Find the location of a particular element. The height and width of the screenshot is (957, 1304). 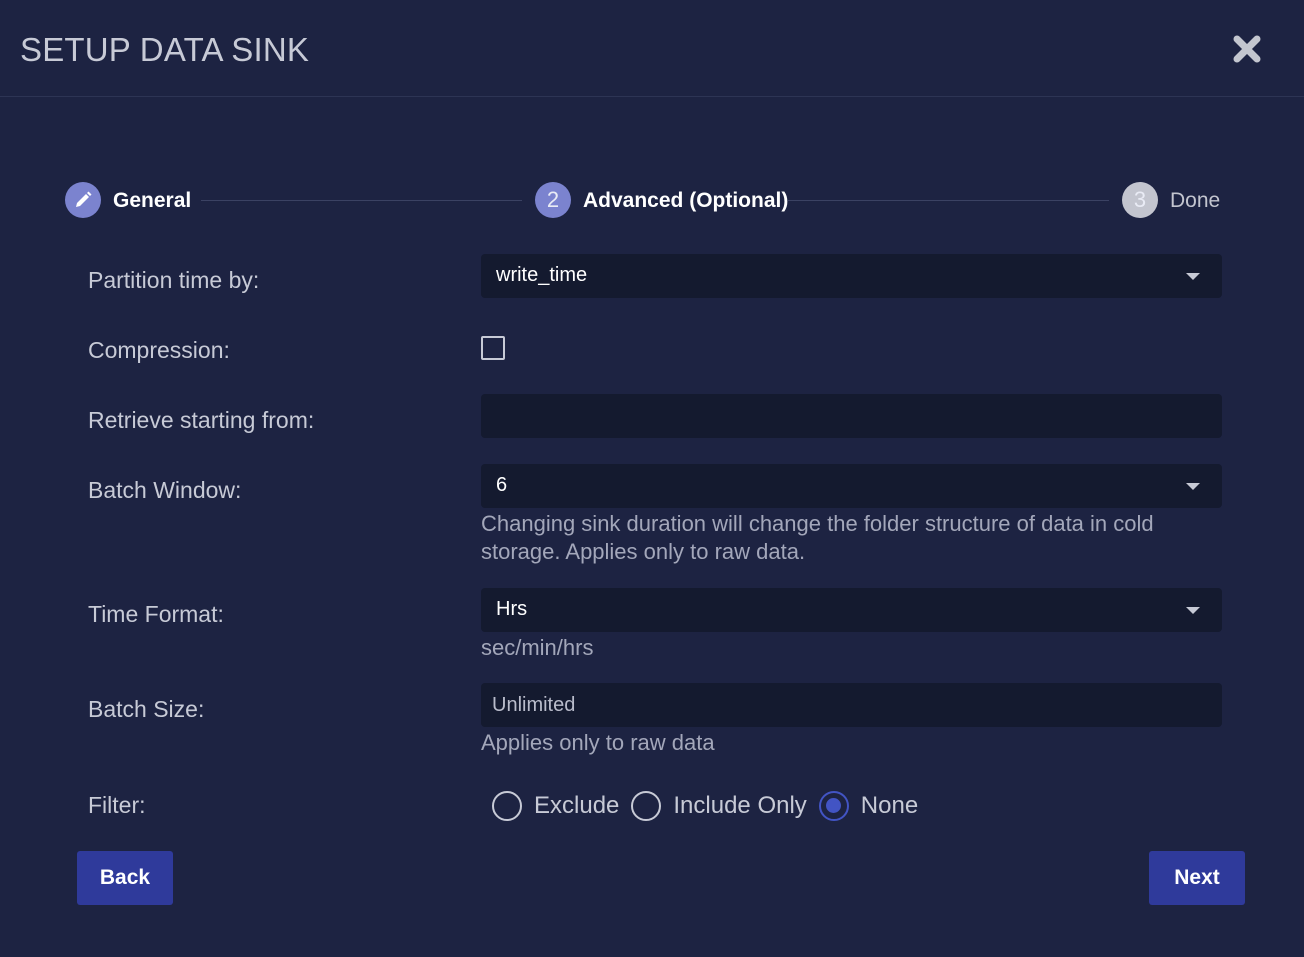

time-format-helper: sec/min/hrs is located at coordinates (537, 647).